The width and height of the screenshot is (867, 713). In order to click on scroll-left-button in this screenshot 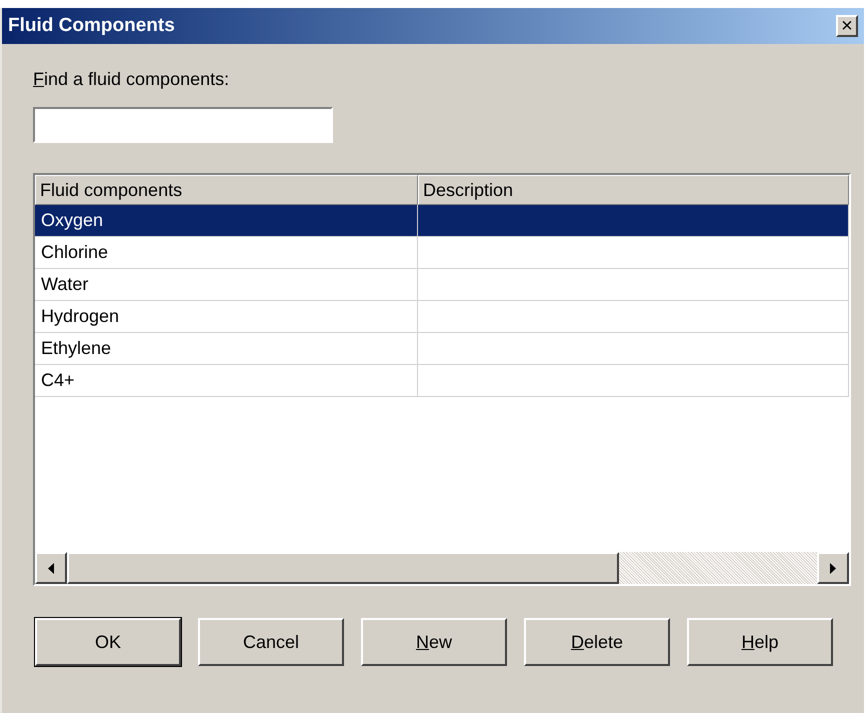, I will do `click(51, 568)`.